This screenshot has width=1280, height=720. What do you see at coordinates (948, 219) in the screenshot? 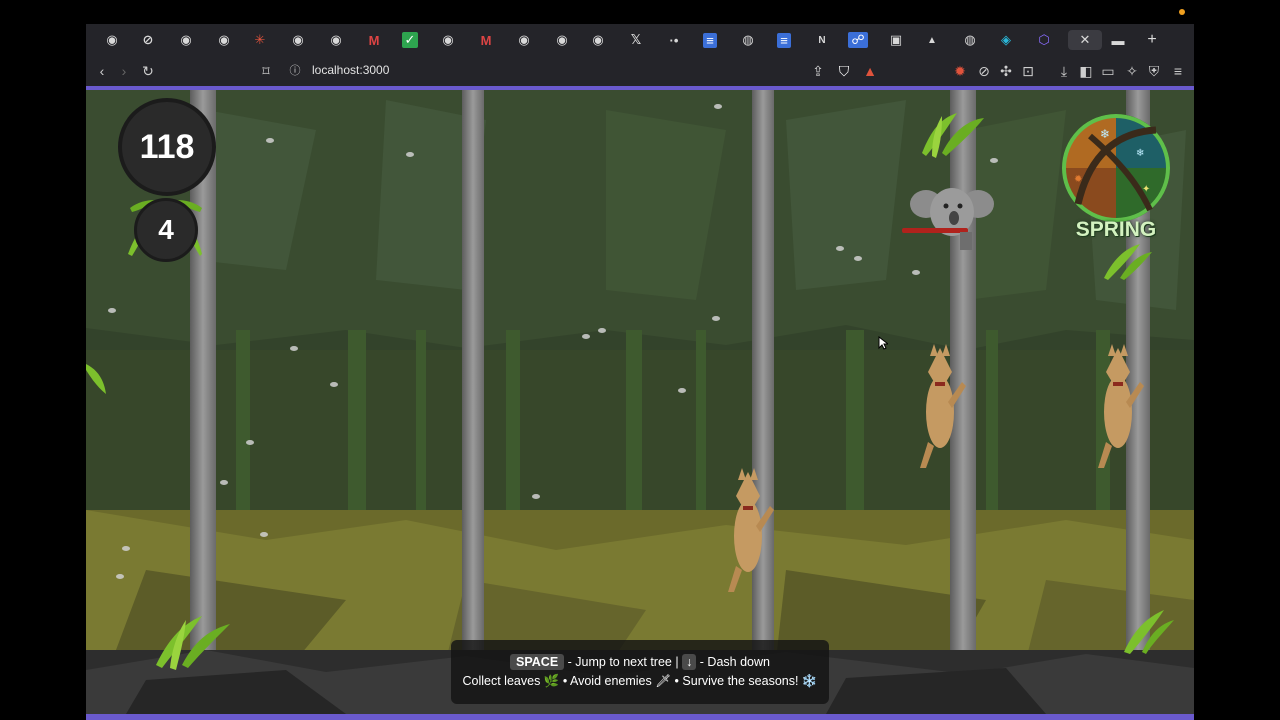
I see `koala-player` at bounding box center [948, 219].